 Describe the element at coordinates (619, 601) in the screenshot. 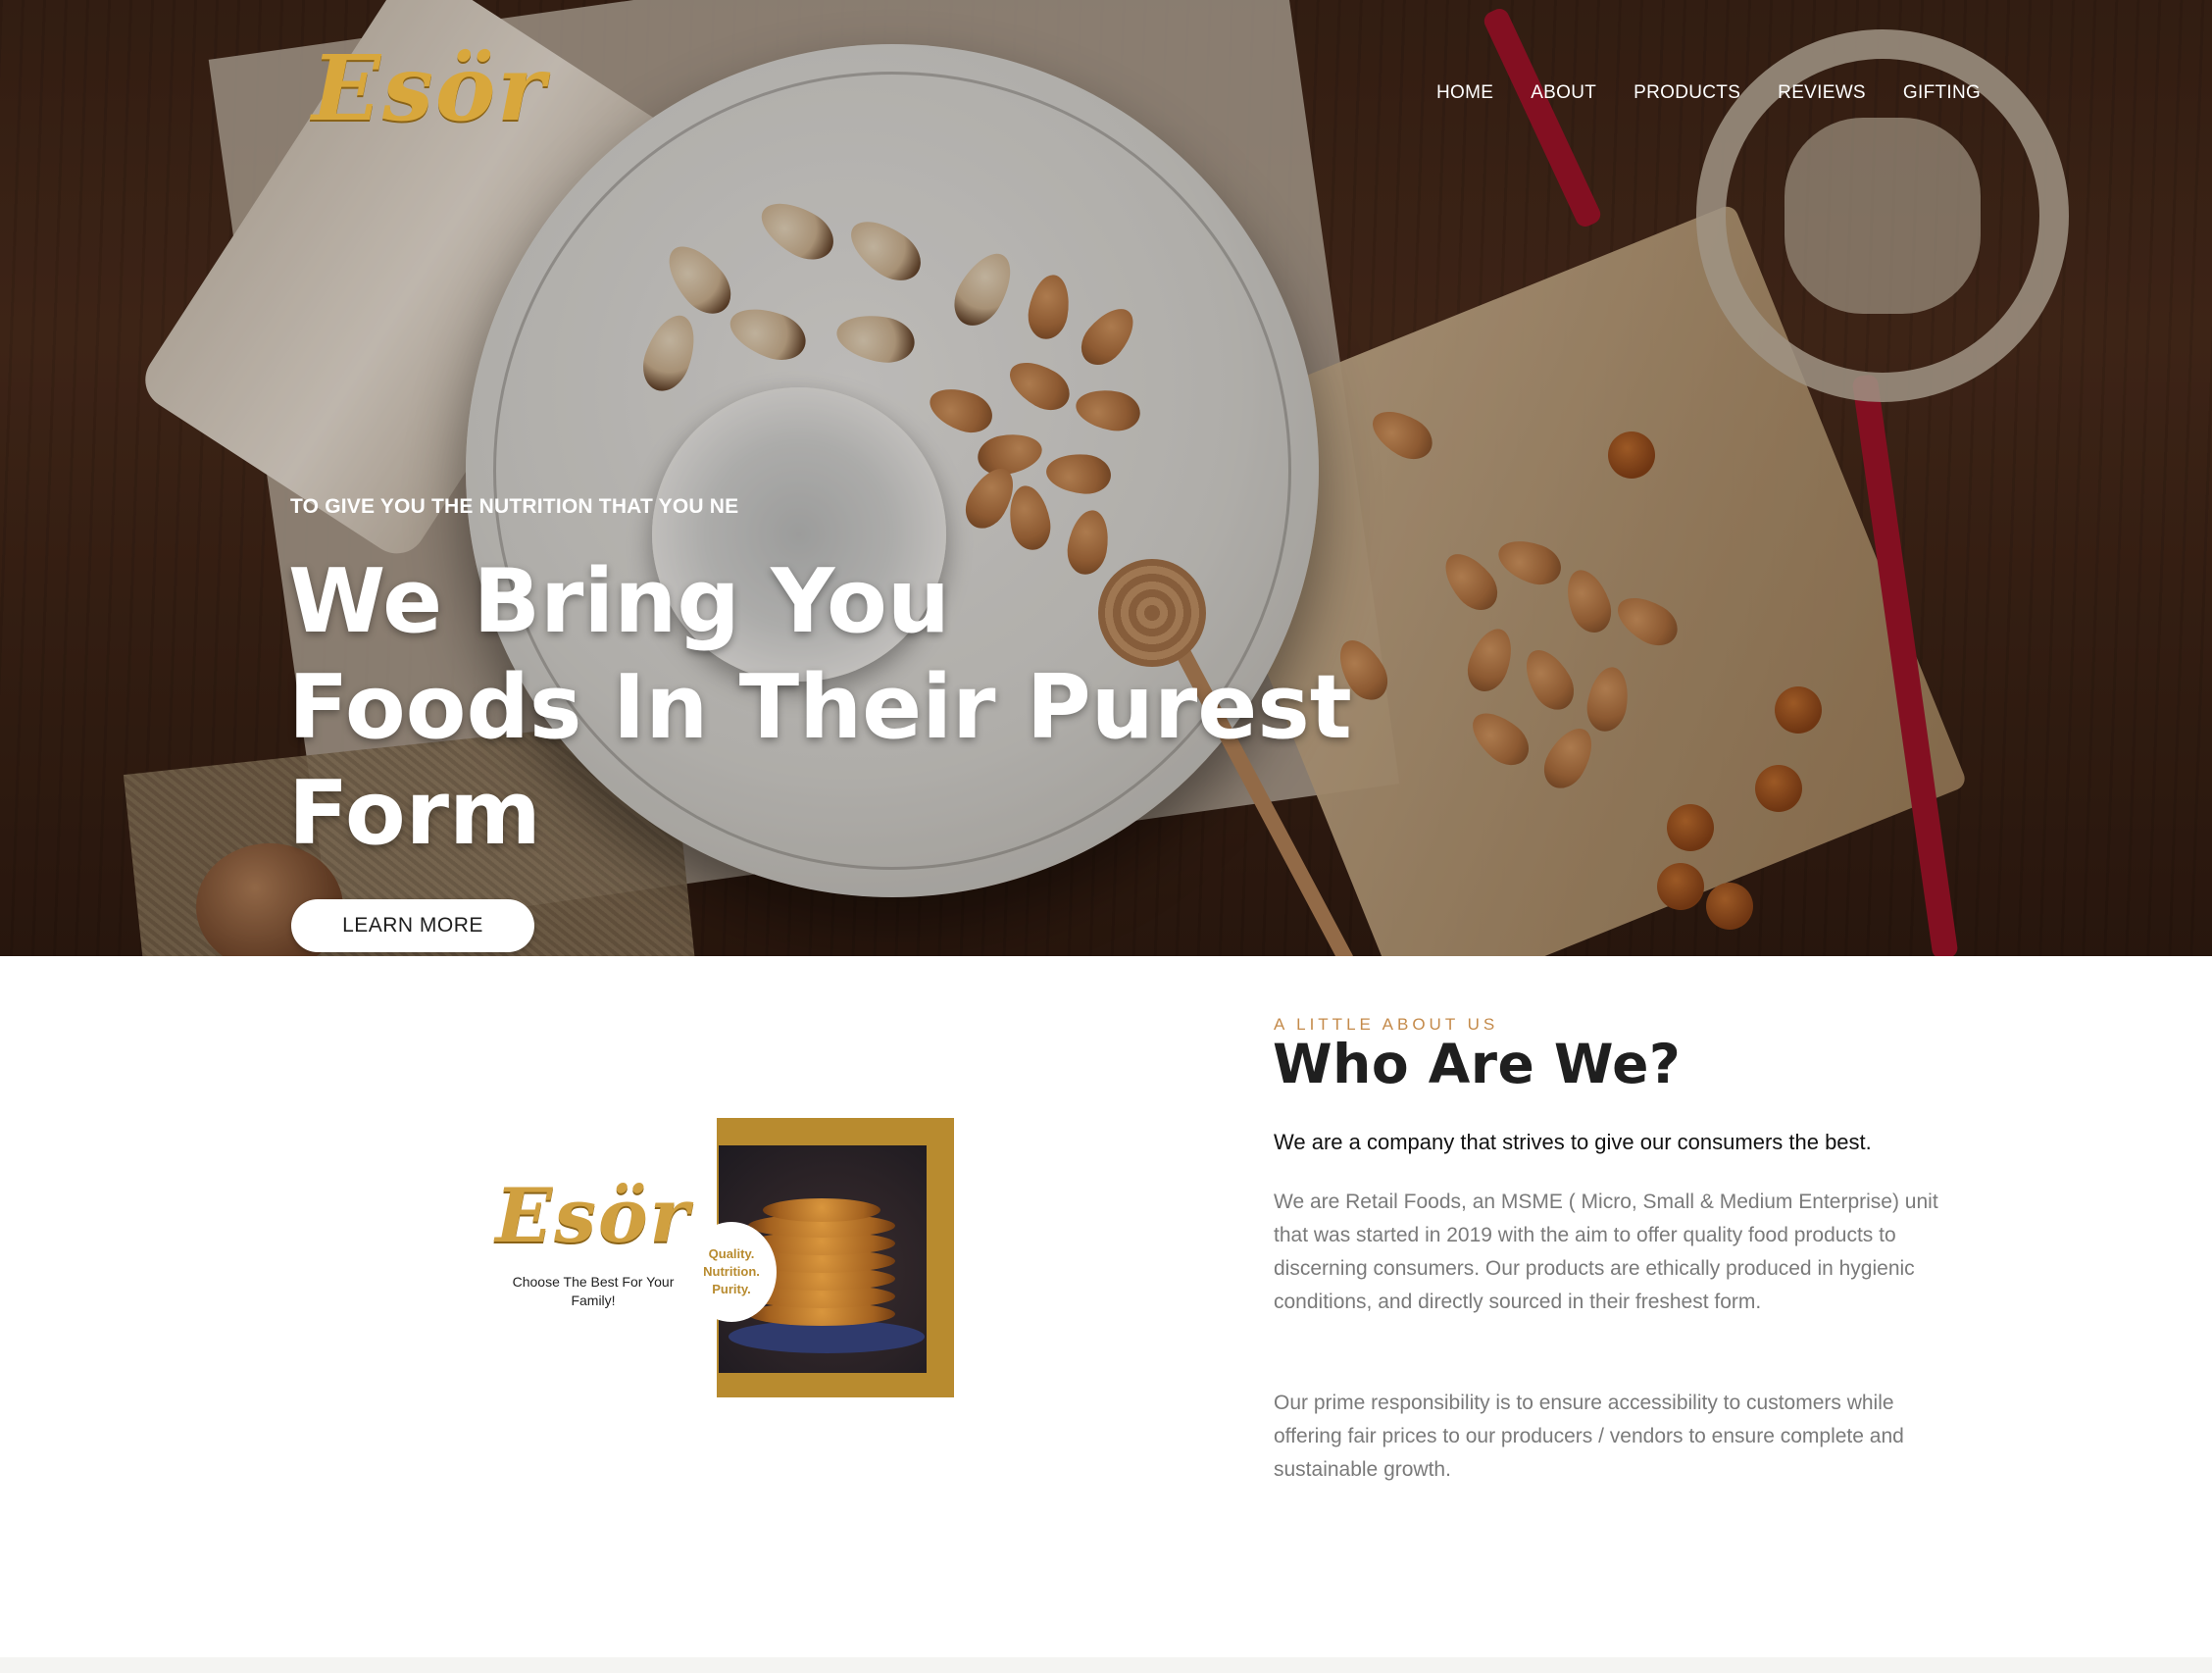

I see `hero-title-line: We Bring You` at that location.